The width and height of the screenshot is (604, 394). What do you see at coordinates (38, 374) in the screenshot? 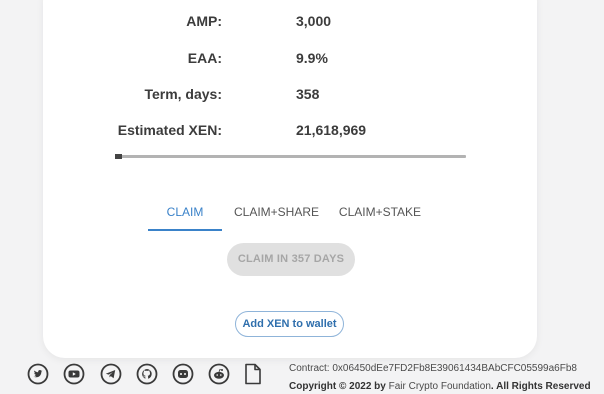
I see `twitter-icon` at bounding box center [38, 374].